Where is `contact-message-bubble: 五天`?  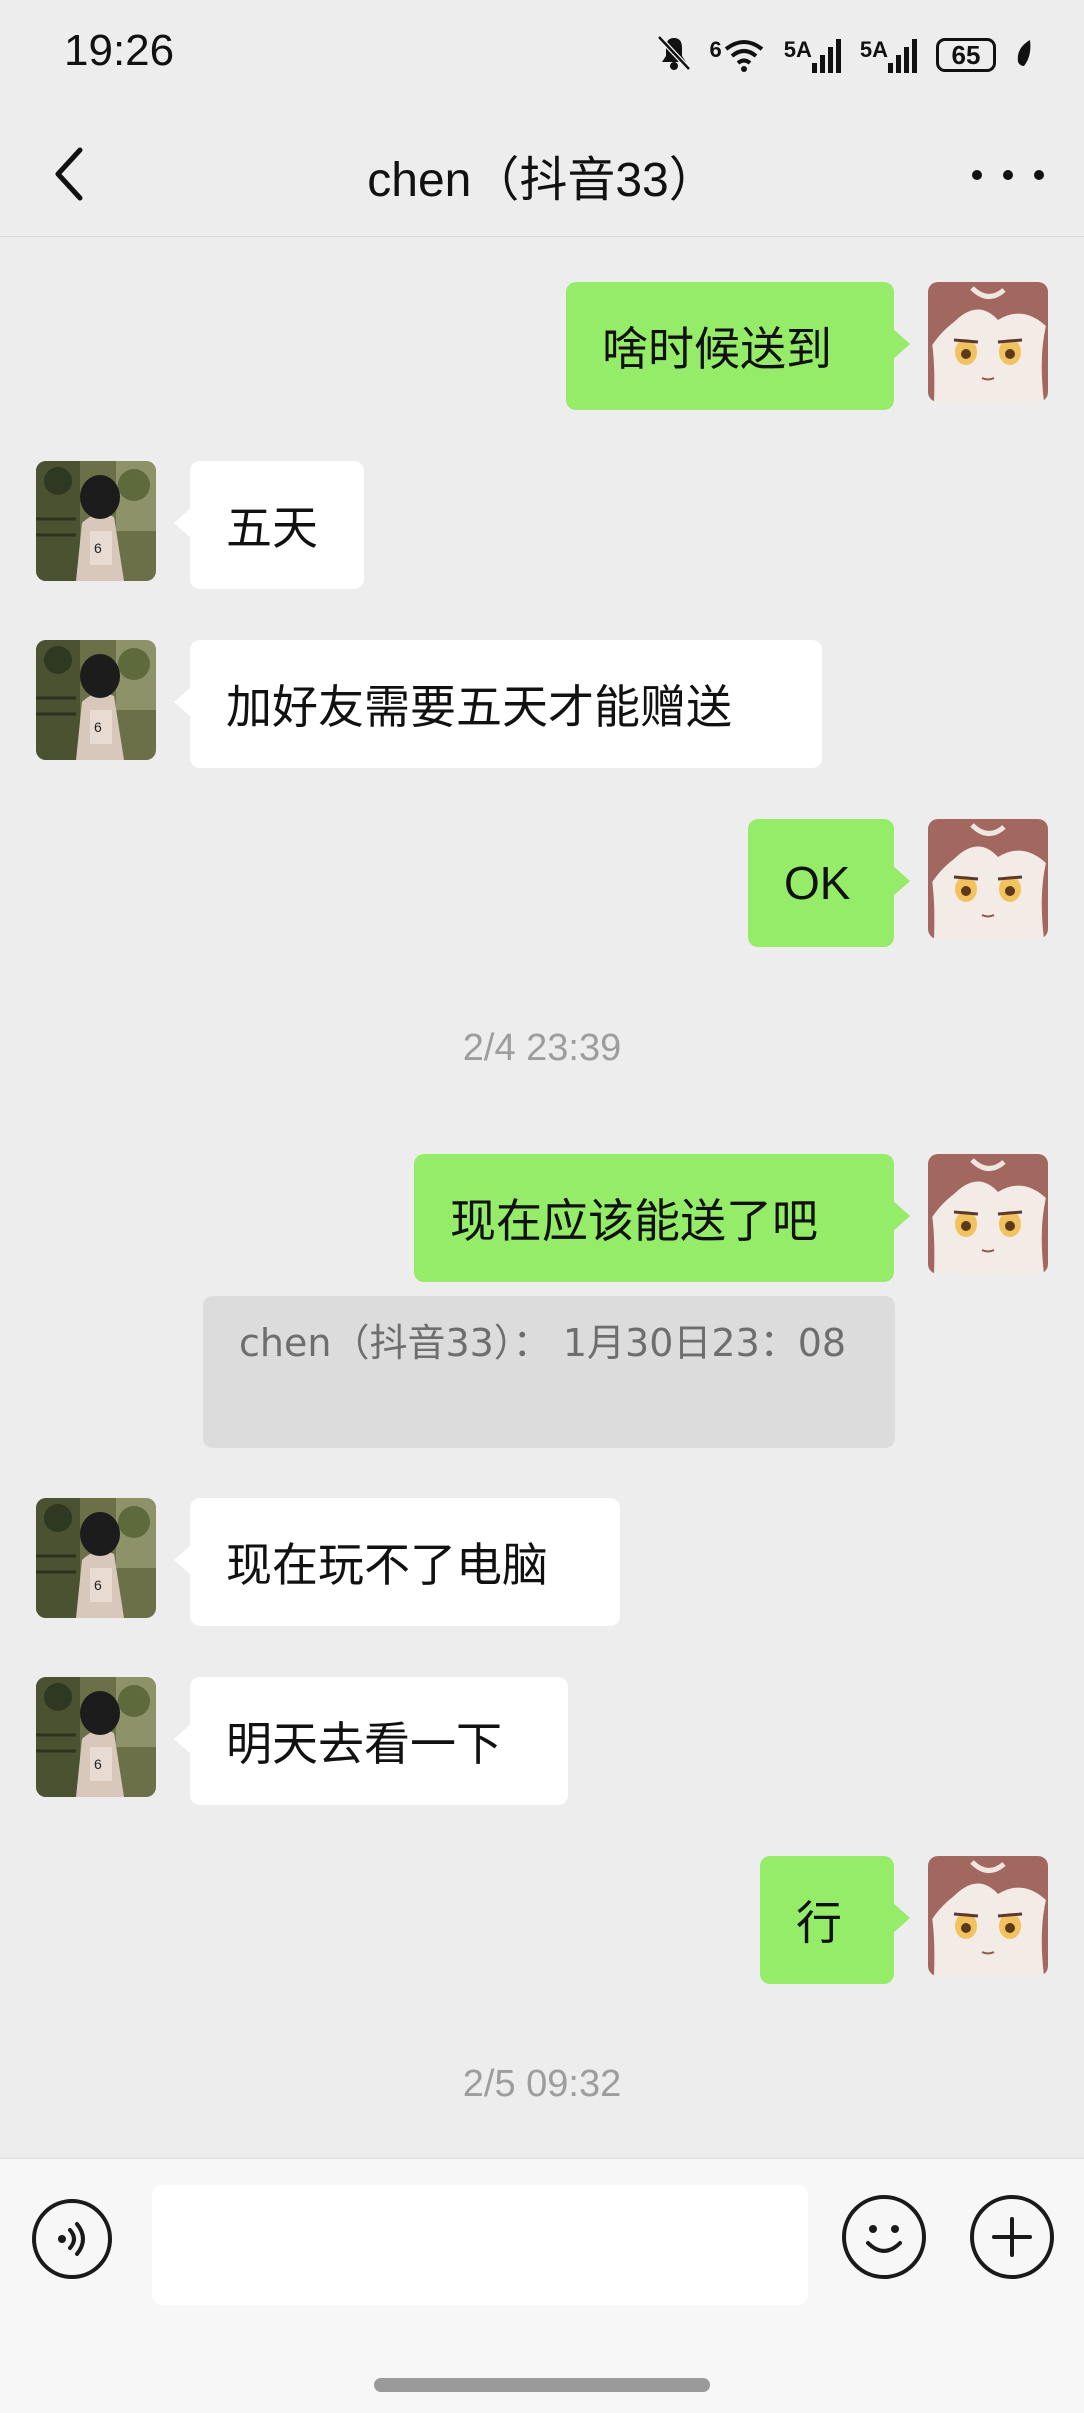 contact-message-bubble: 五天 is located at coordinates (269, 525).